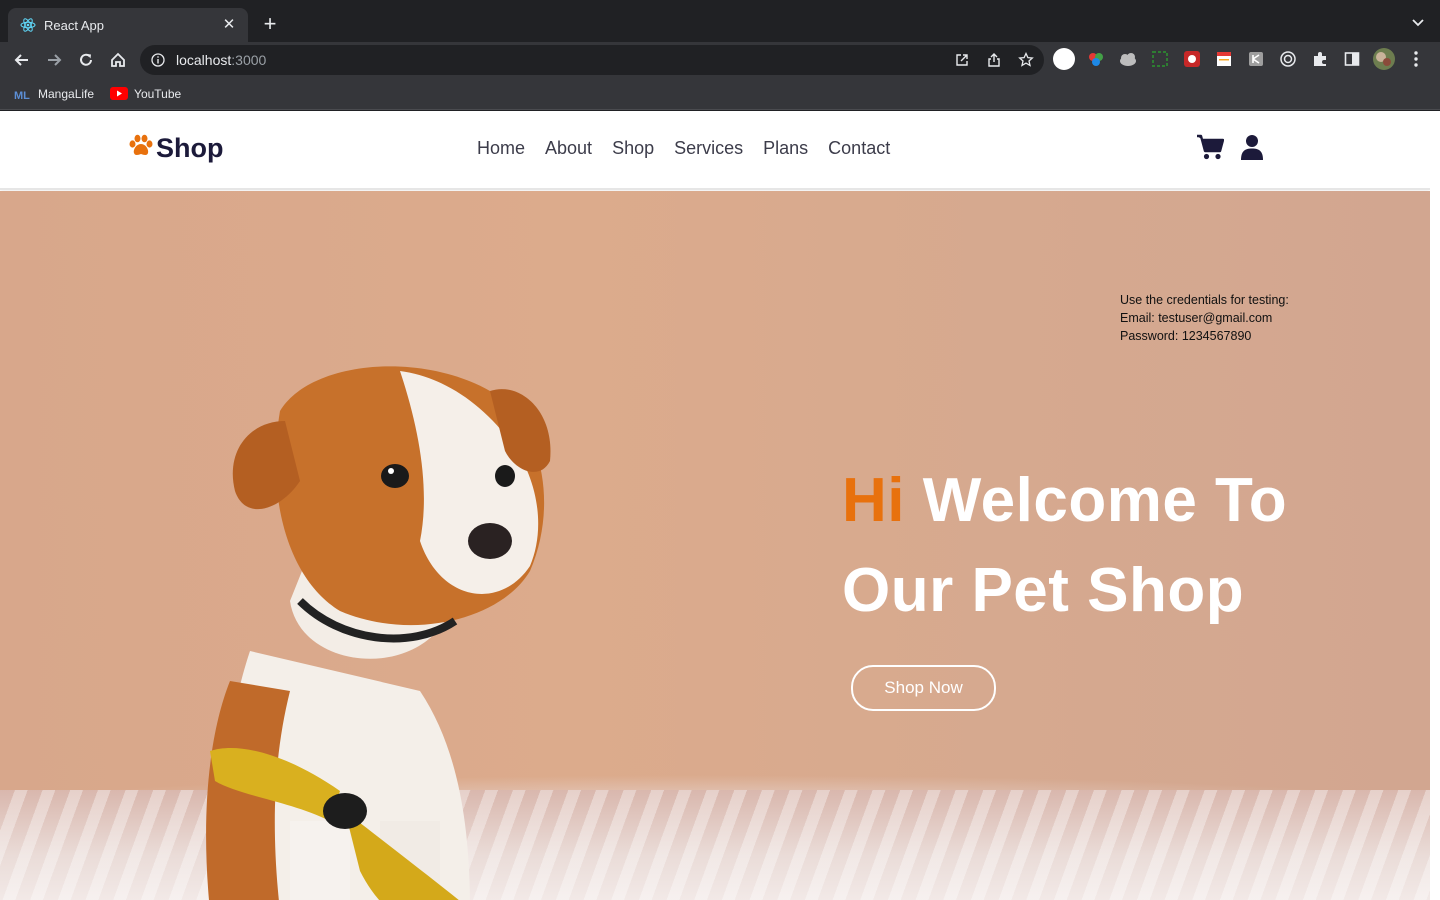  I want to click on logo: Shop, so click(176, 148).